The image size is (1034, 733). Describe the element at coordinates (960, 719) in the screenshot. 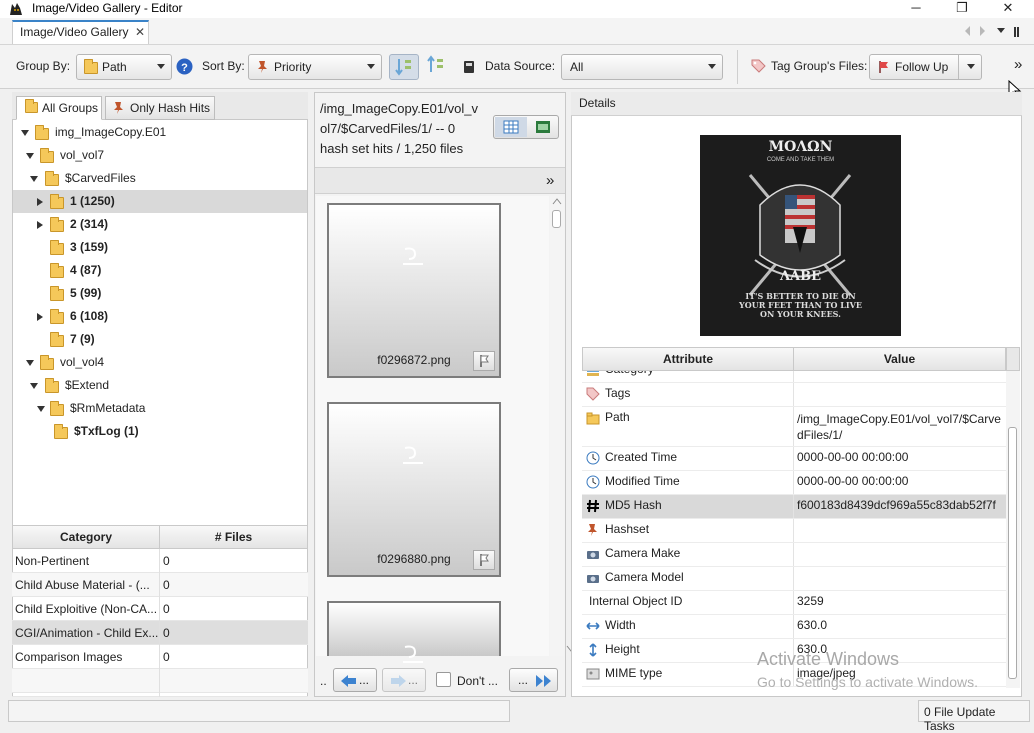

I see `update-tasks-label: 0 File Update Tasks` at that location.